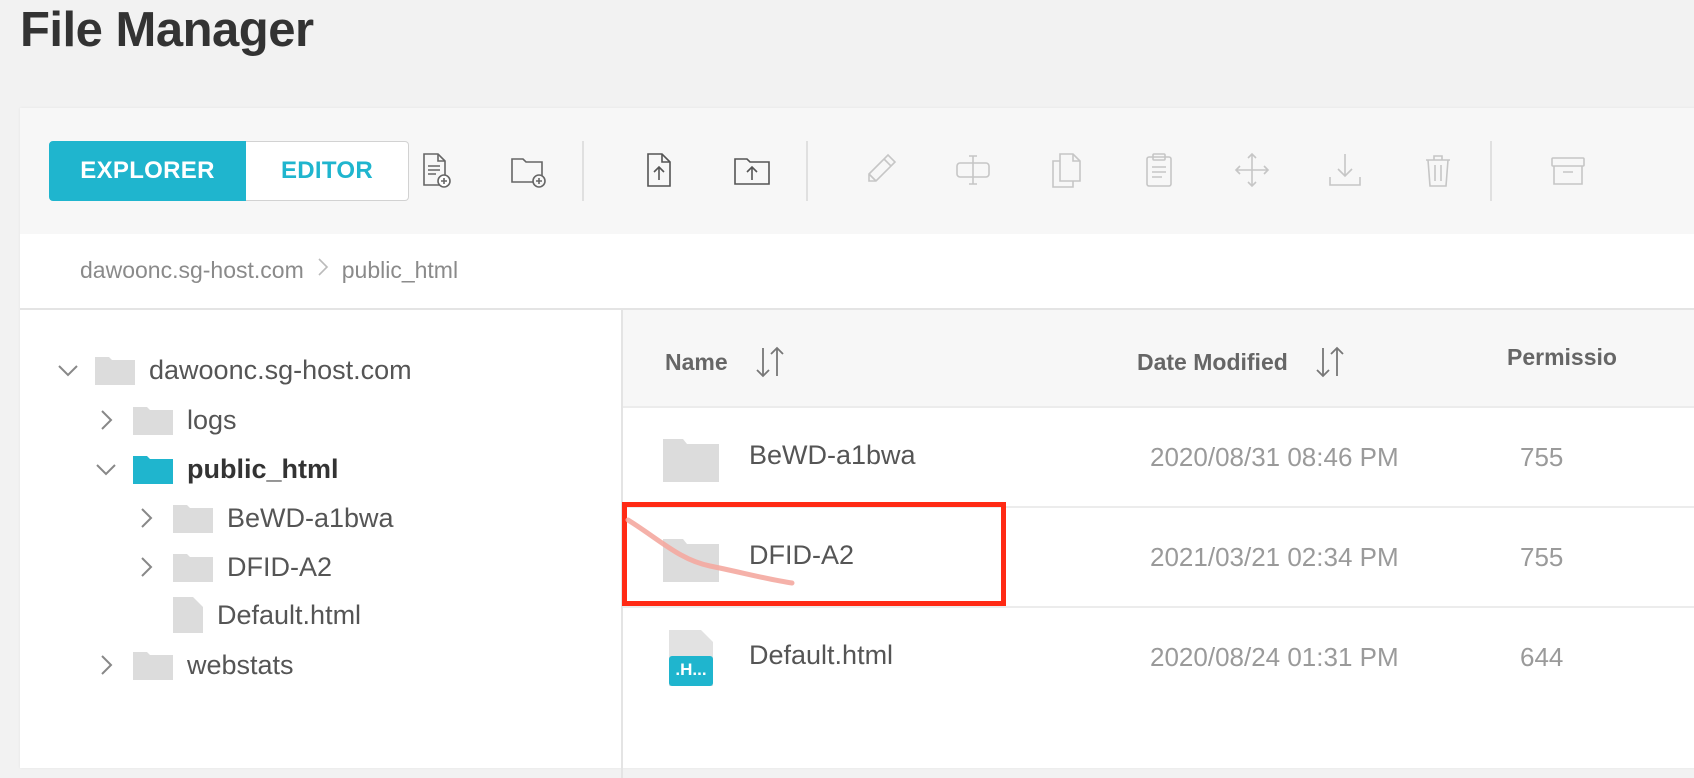 This screenshot has height=778, width=1694. I want to click on tree-item-logs: logs, so click(165, 420).